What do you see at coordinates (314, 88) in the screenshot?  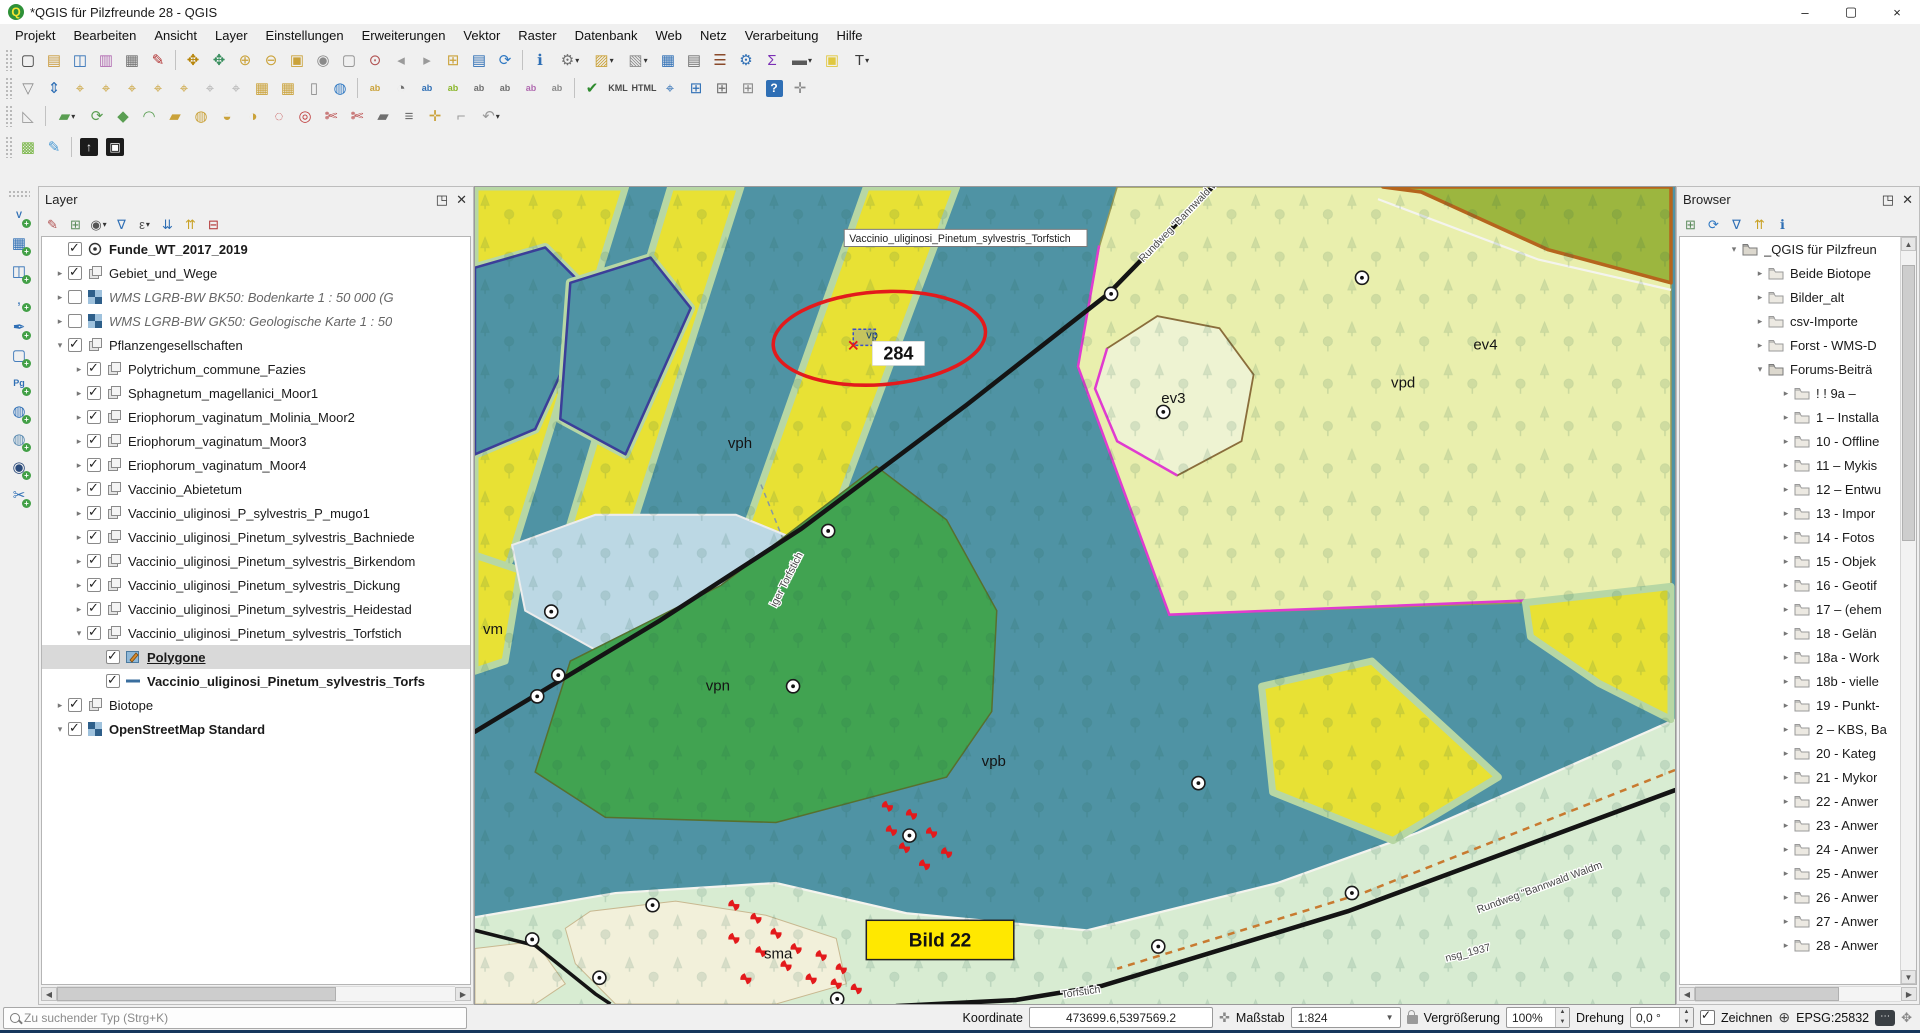 I see `notes-tool-button: ▯` at bounding box center [314, 88].